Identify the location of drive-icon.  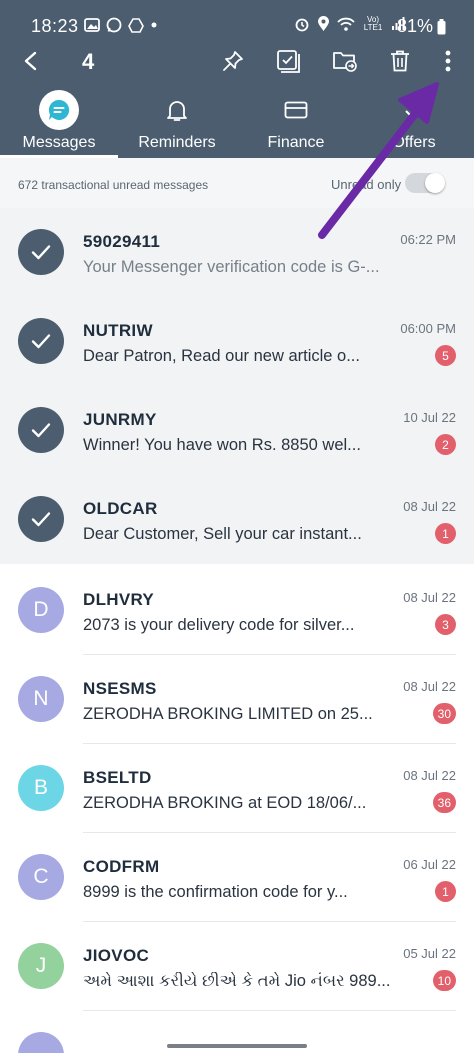
(136, 25).